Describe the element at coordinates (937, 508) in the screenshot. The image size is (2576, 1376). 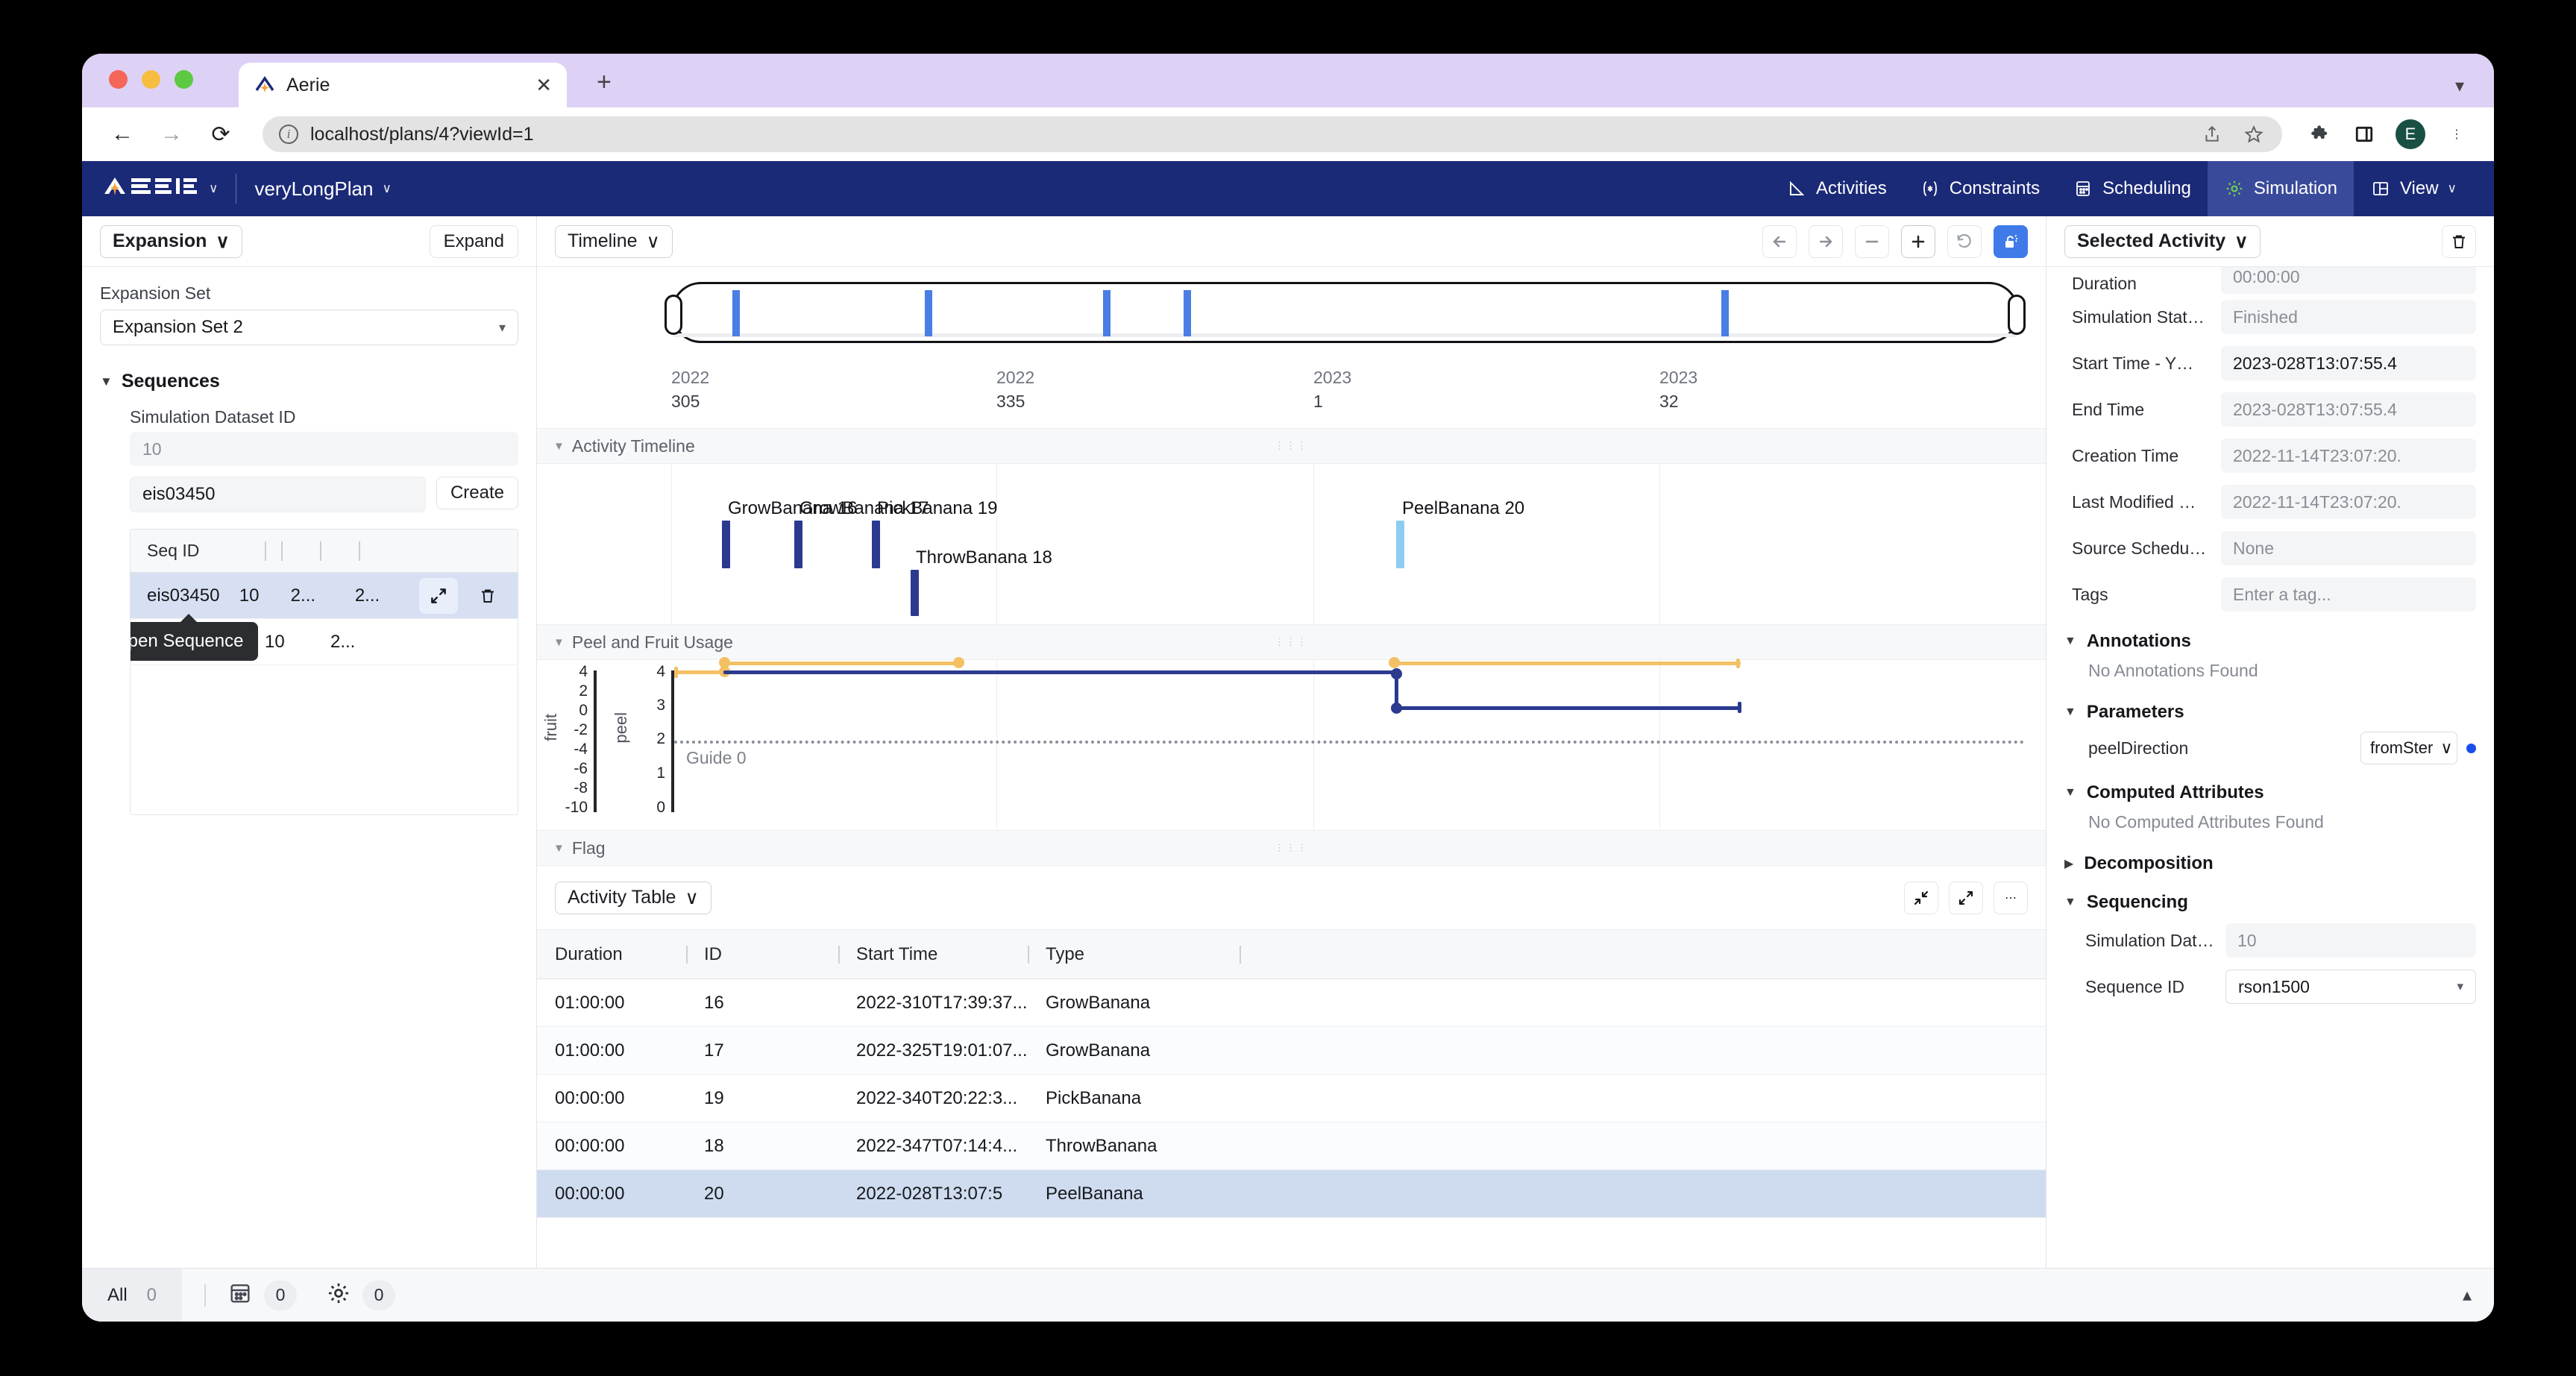
I see `activity-label: PickBanana 19` at that location.